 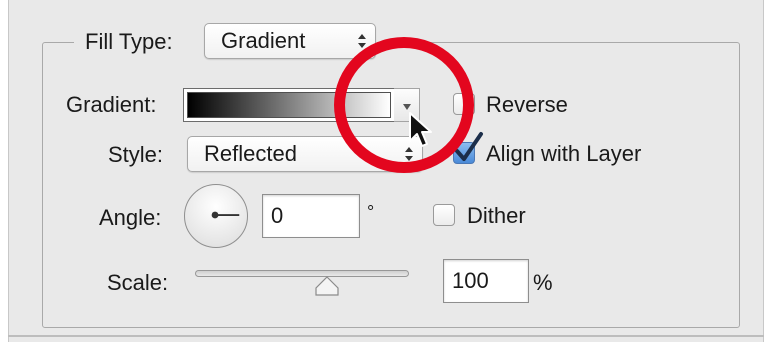 I want to click on fill-type-select: Gradient, so click(x=290, y=41).